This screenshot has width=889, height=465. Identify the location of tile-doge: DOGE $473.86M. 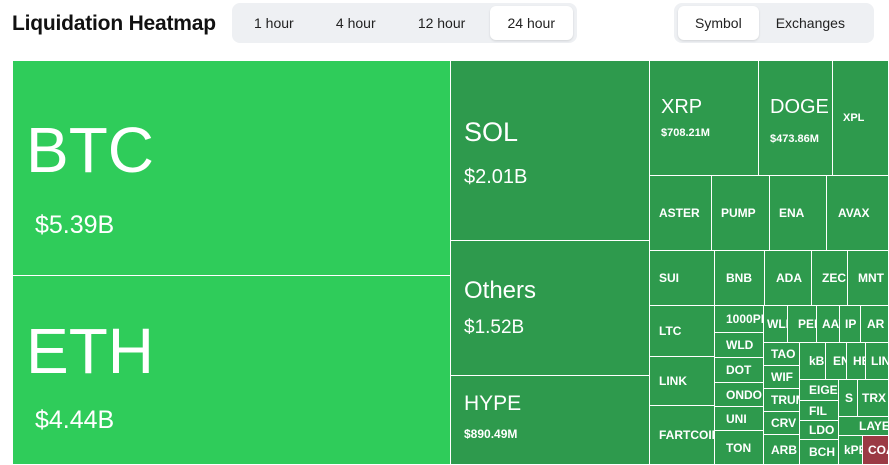
(795, 118).